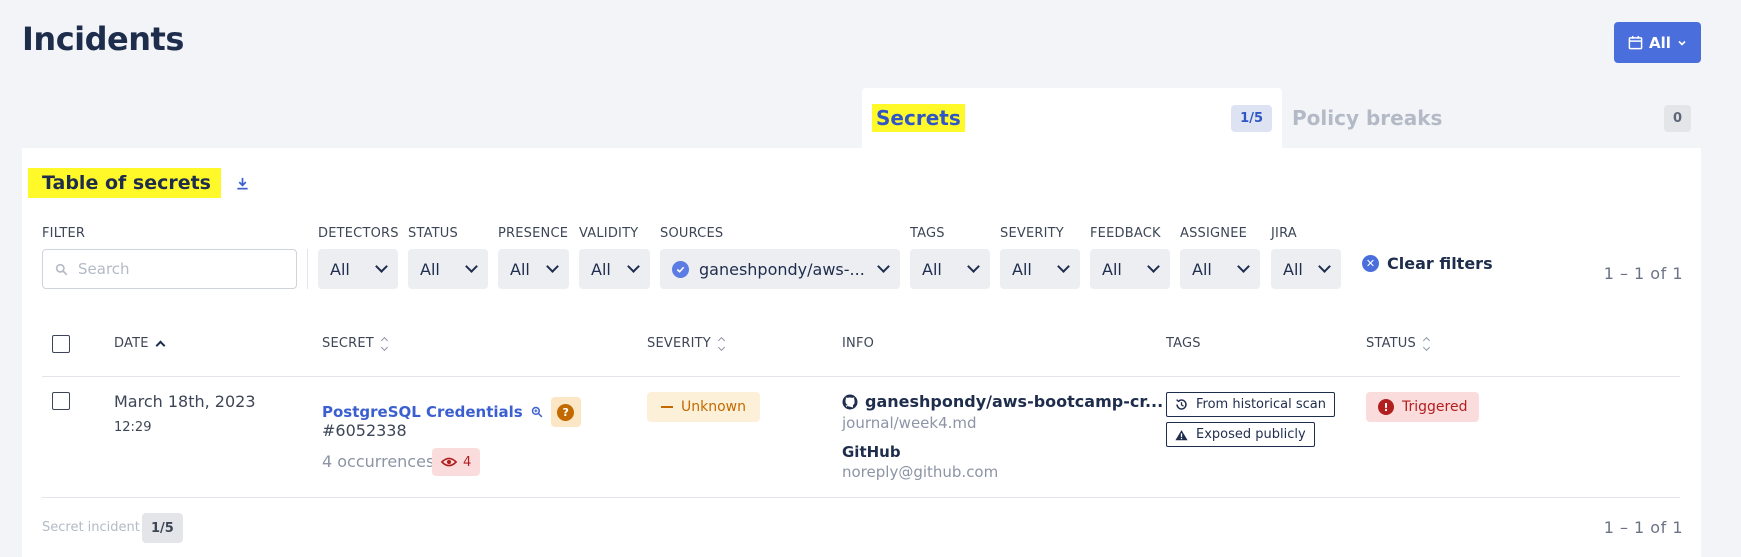 This screenshot has width=1741, height=557. I want to click on status-select: All, so click(448, 269).